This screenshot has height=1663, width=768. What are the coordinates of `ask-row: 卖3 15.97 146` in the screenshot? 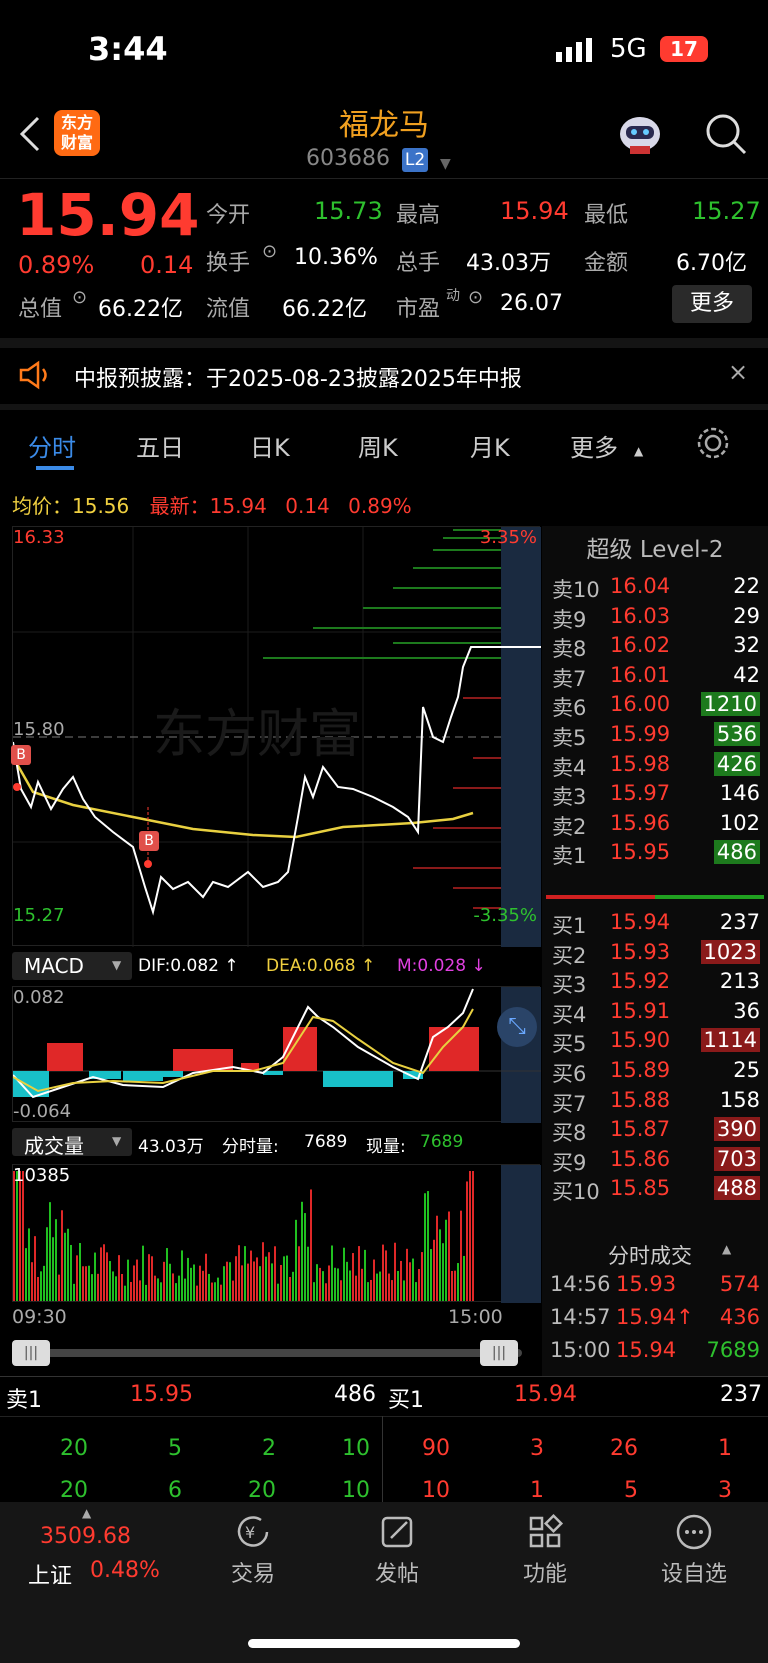 It's located at (660, 794).